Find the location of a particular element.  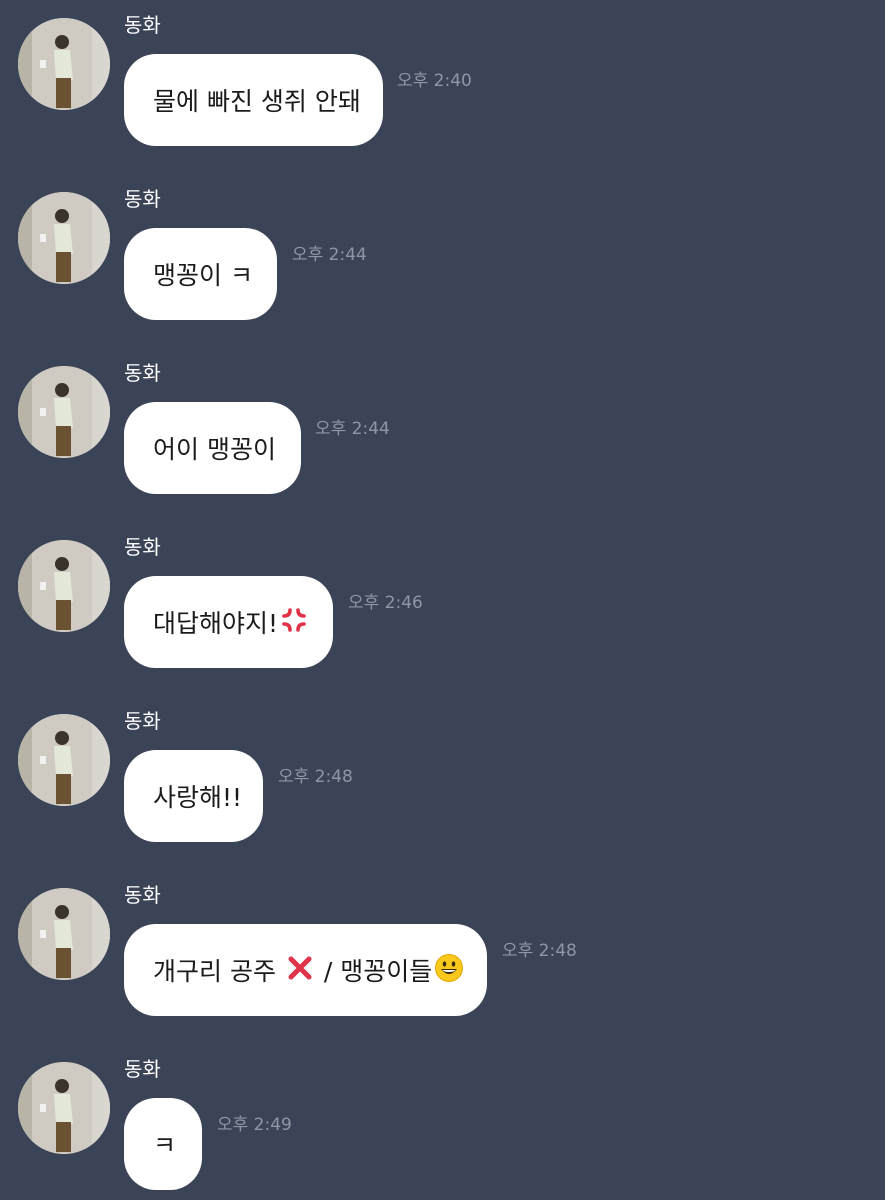

message-row: 동화 사랑해!! 오후 2:48 is located at coordinates (442, 771).